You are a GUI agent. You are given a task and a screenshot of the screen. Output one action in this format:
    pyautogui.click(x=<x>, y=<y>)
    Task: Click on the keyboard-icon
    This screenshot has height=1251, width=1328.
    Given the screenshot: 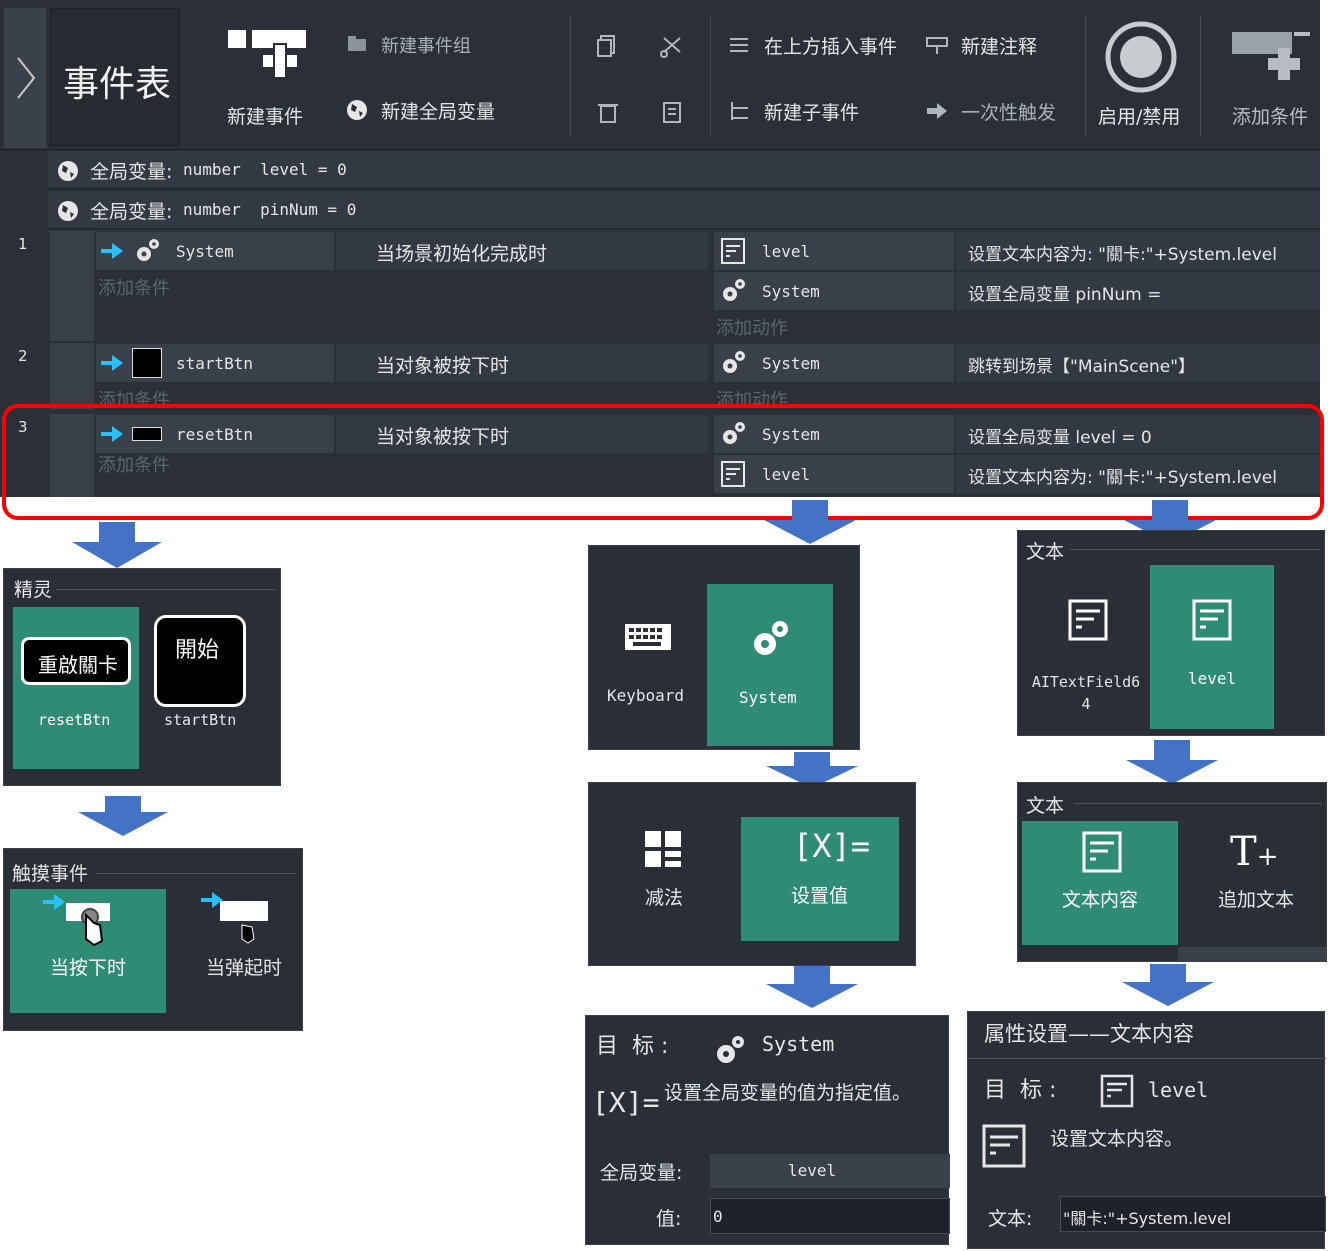 What is the action you would take?
    pyautogui.click(x=648, y=637)
    